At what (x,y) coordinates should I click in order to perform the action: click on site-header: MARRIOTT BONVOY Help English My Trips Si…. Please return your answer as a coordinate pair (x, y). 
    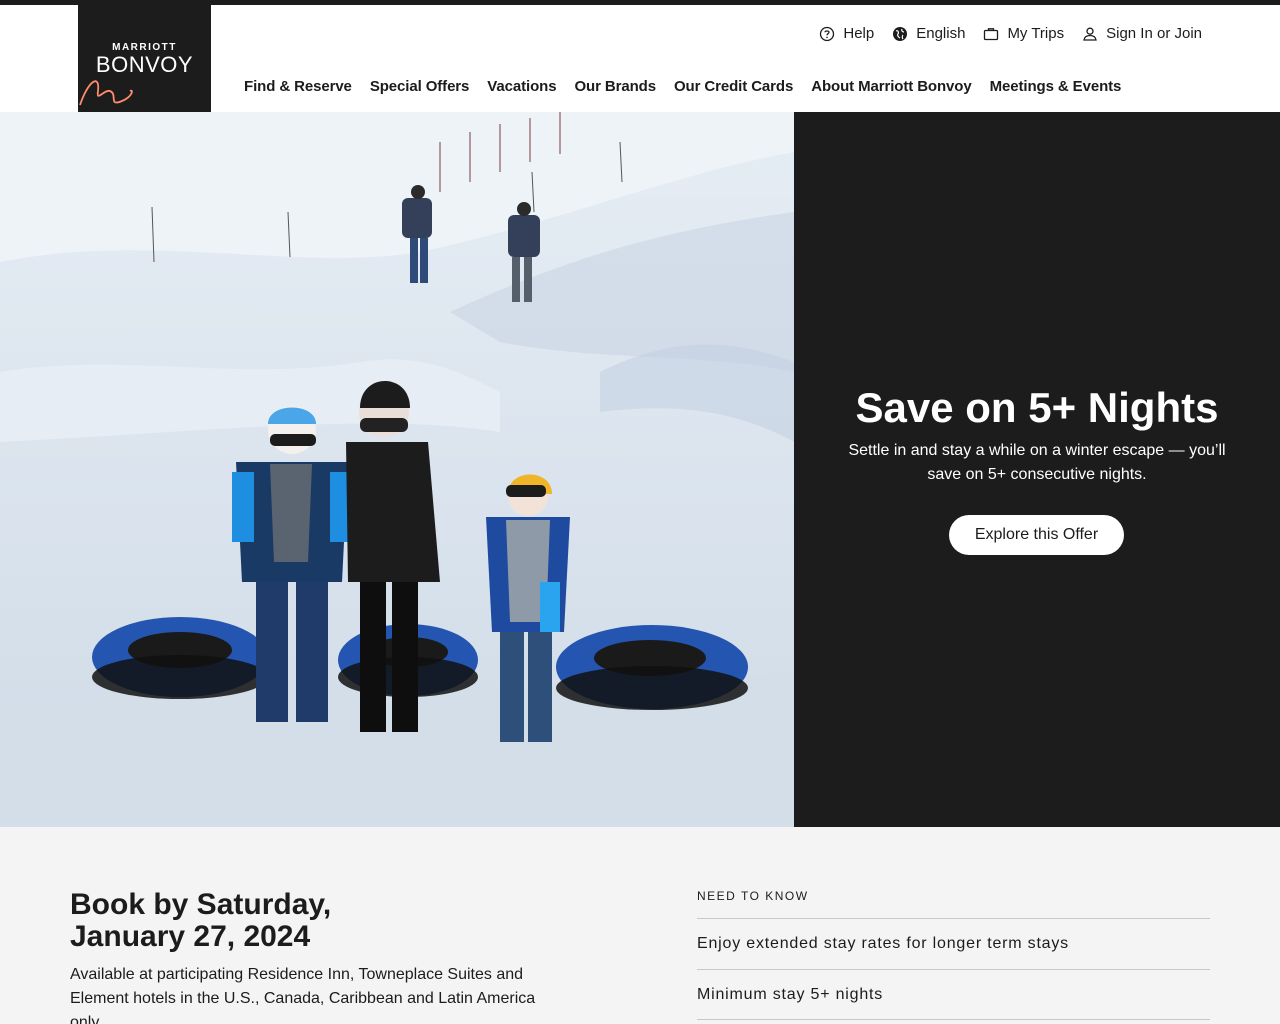
    Looking at the image, I should click on (640, 58).